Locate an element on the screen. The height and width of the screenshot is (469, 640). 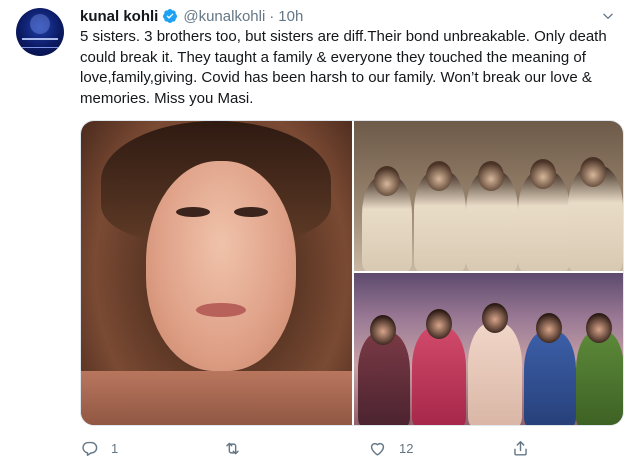
avatar-glow is located at coordinates (40, 24).